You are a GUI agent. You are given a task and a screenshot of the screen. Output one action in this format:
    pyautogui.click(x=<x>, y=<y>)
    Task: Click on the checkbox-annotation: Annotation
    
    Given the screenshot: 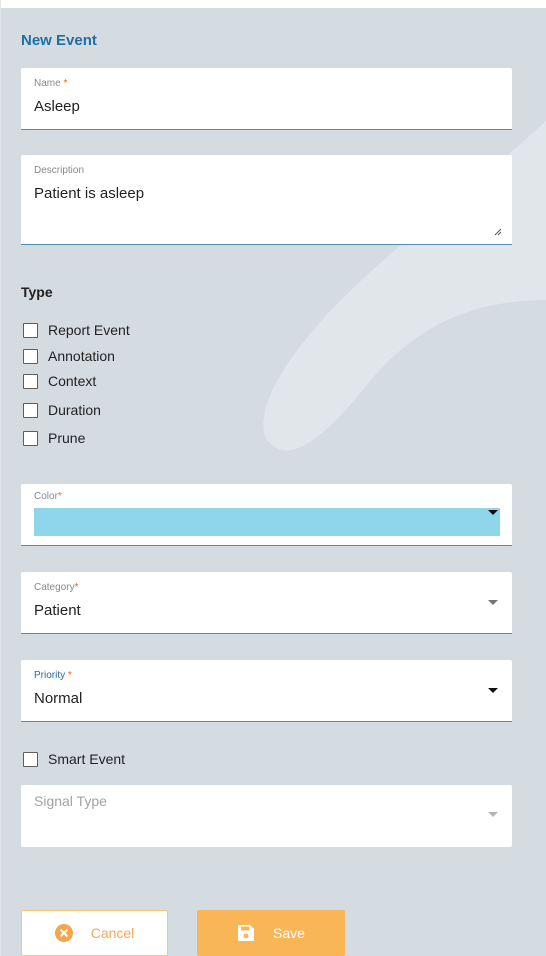 What is the action you would take?
    pyautogui.click(x=69, y=356)
    